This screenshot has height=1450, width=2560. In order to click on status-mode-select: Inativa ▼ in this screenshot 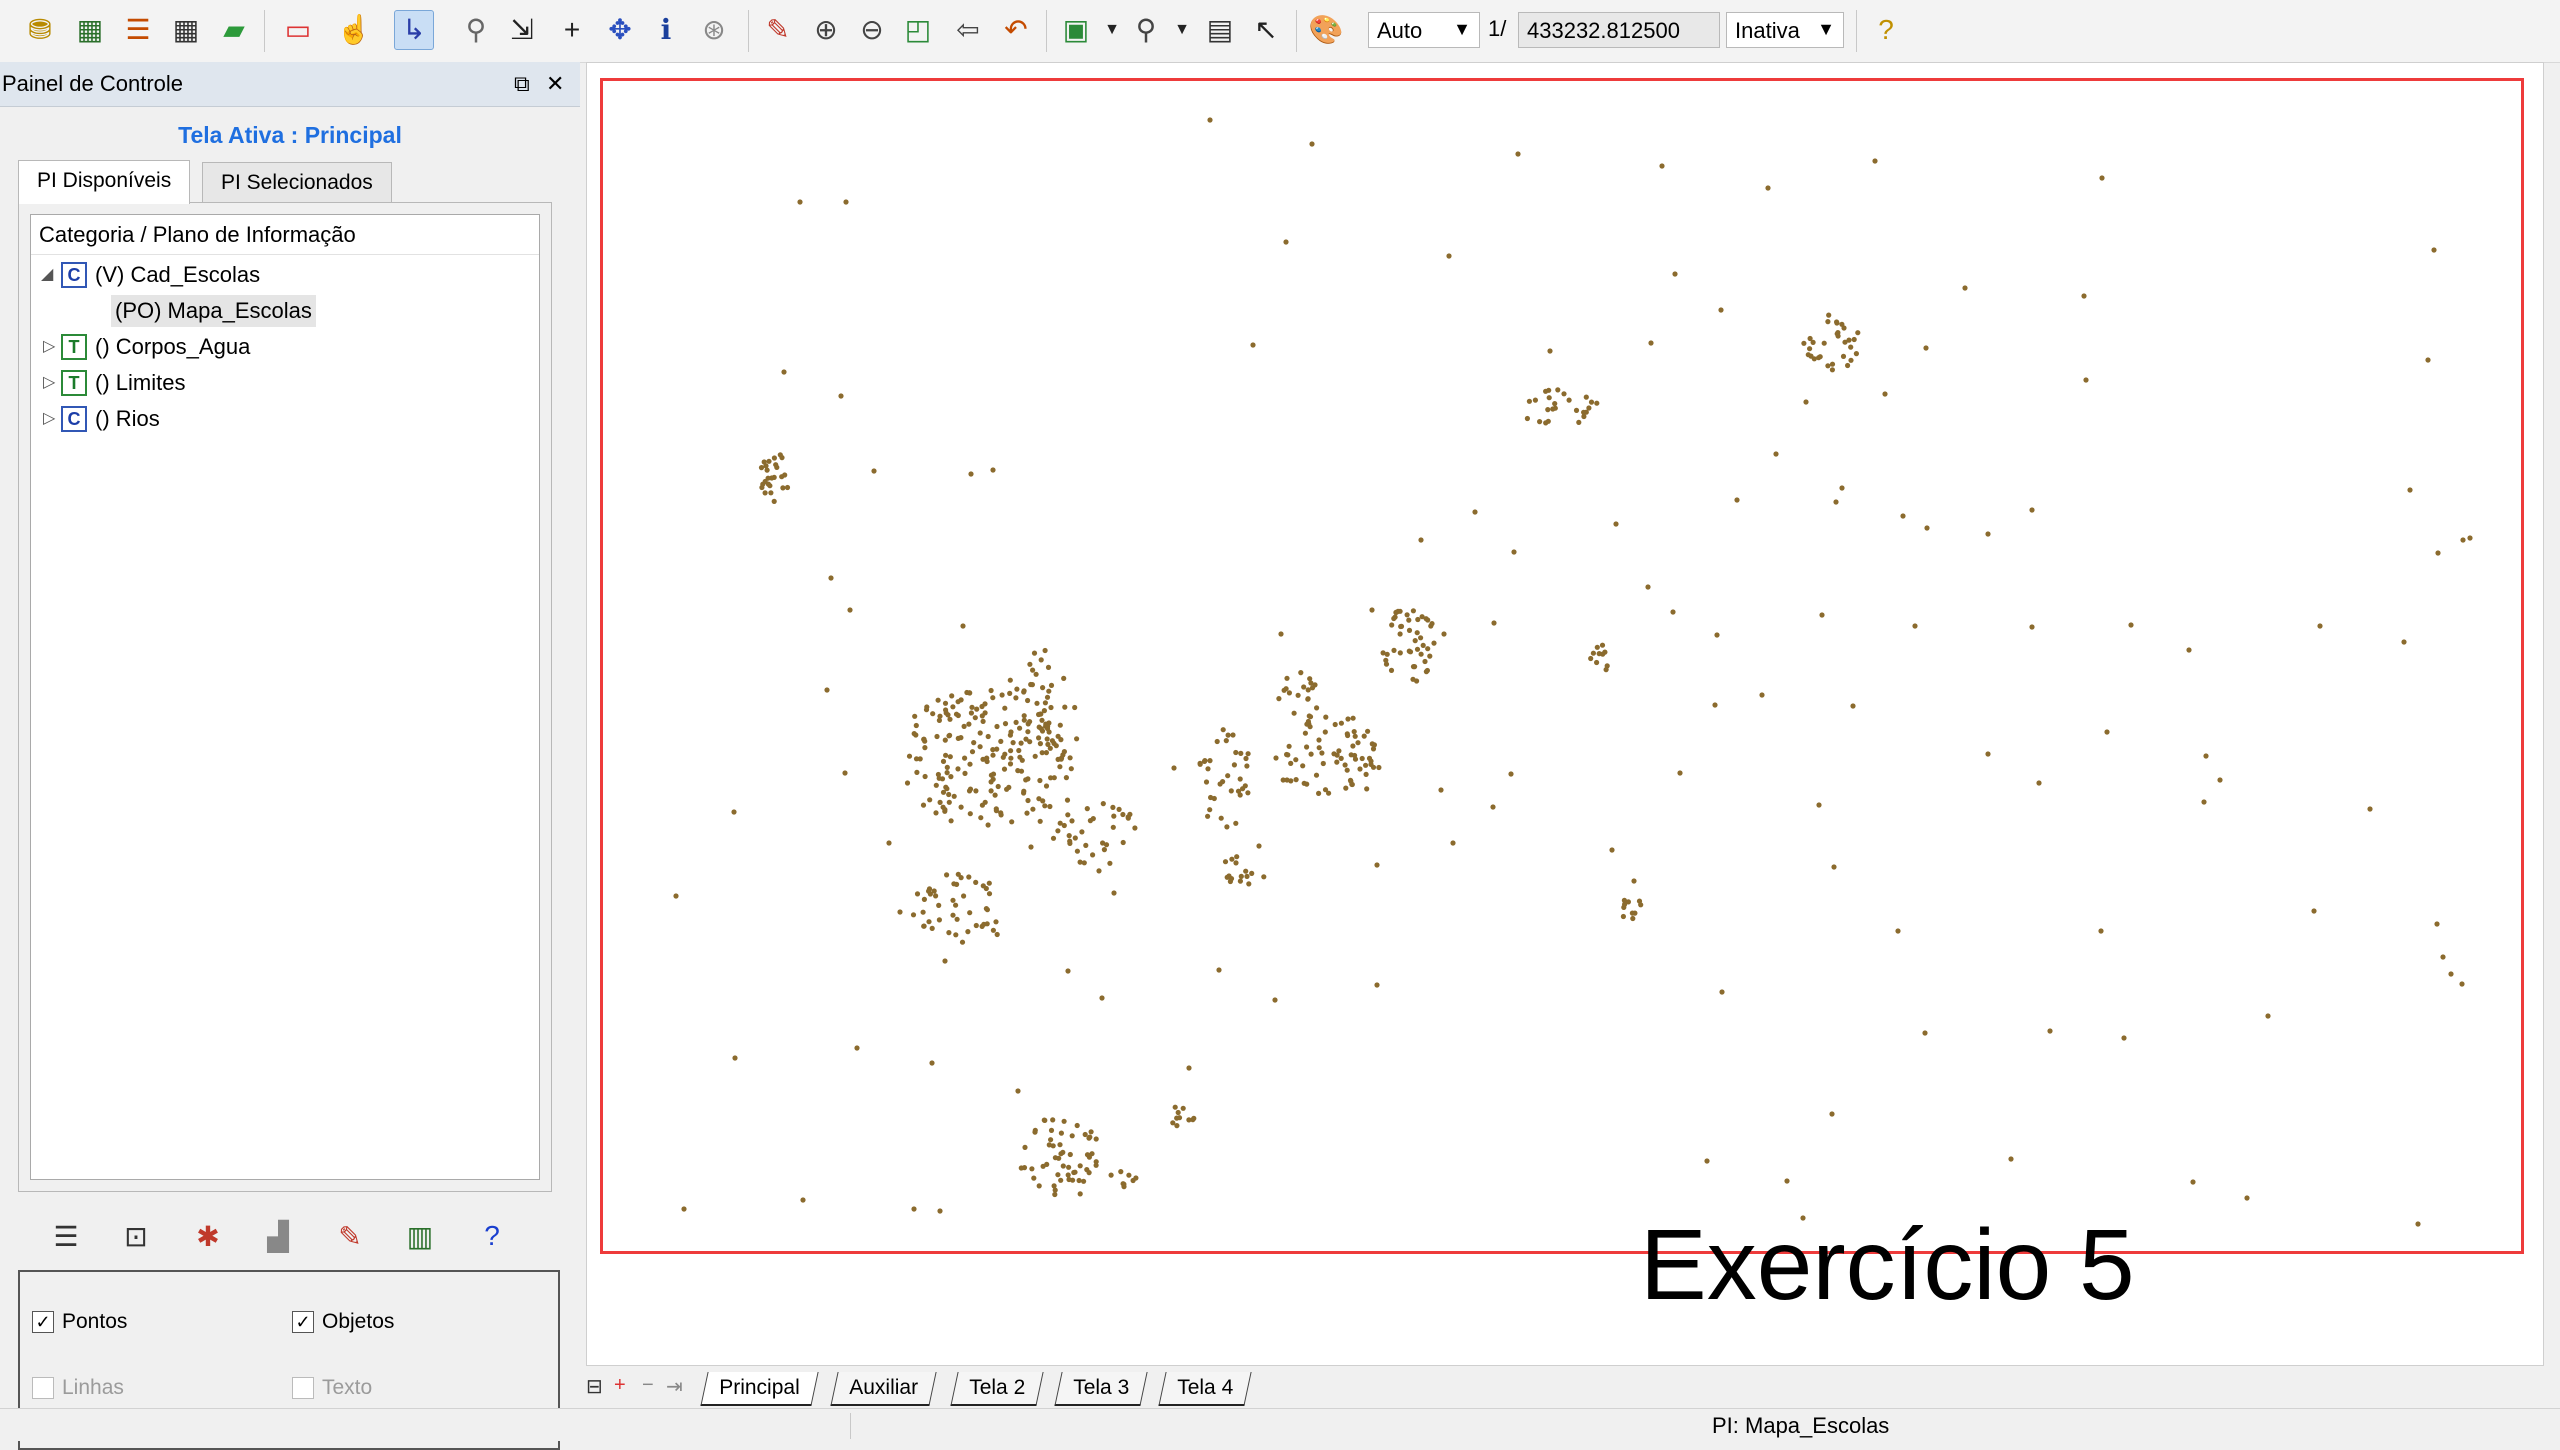, I will do `click(1785, 30)`.